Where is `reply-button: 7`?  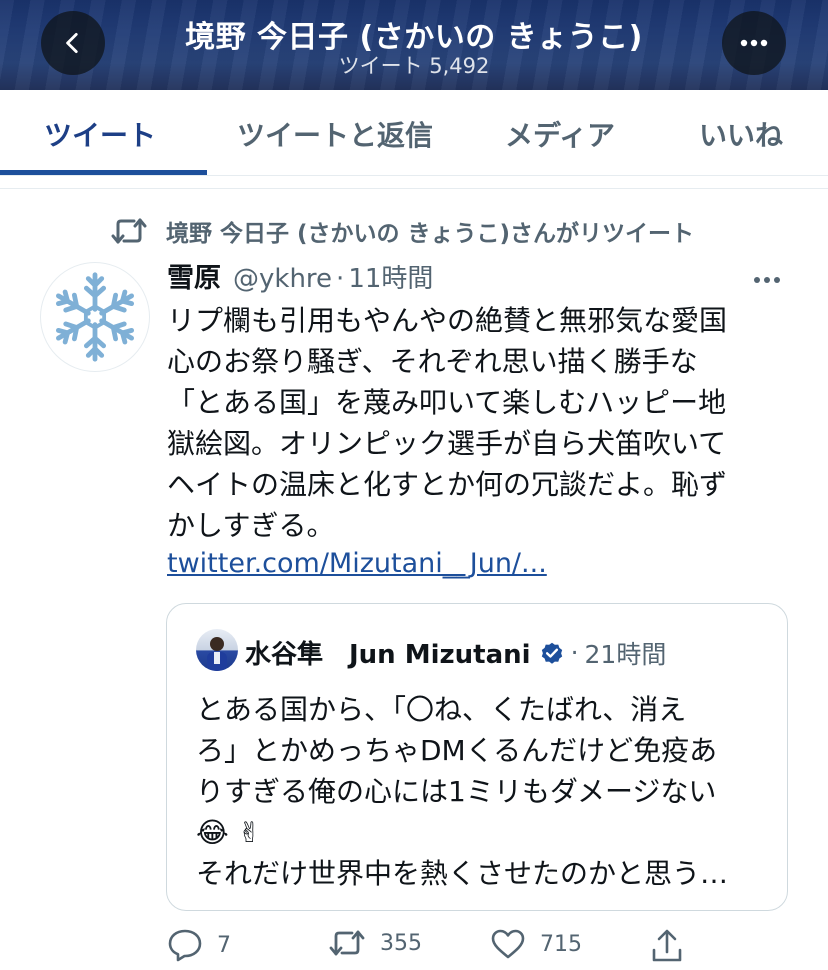 reply-button: 7 is located at coordinates (199, 945).